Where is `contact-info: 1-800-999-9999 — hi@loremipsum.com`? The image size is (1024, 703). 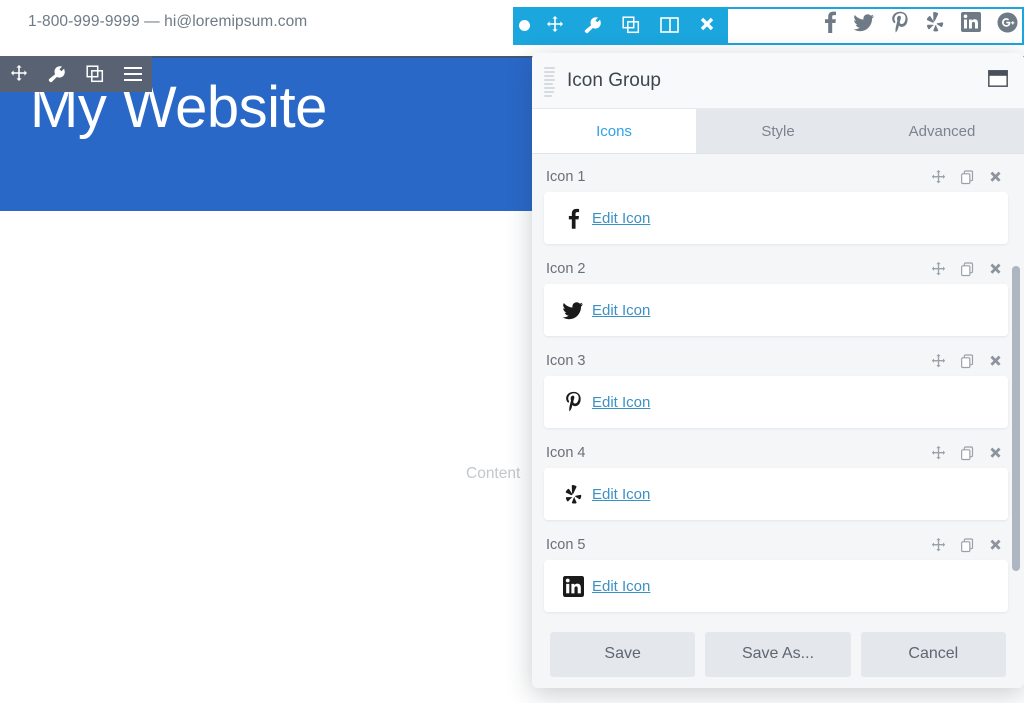
contact-info: 1-800-999-9999 — hi@loremipsum.com is located at coordinates (168, 21).